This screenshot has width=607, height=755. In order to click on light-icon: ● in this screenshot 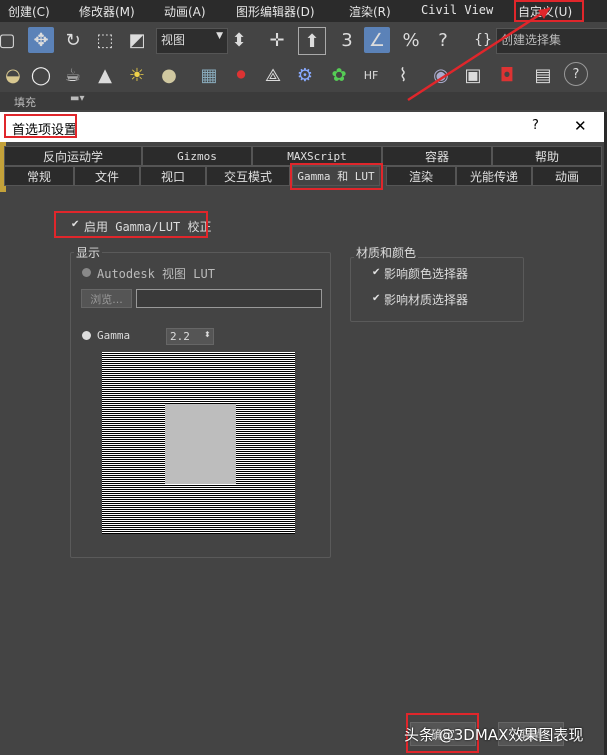, I will do `click(169, 75)`.